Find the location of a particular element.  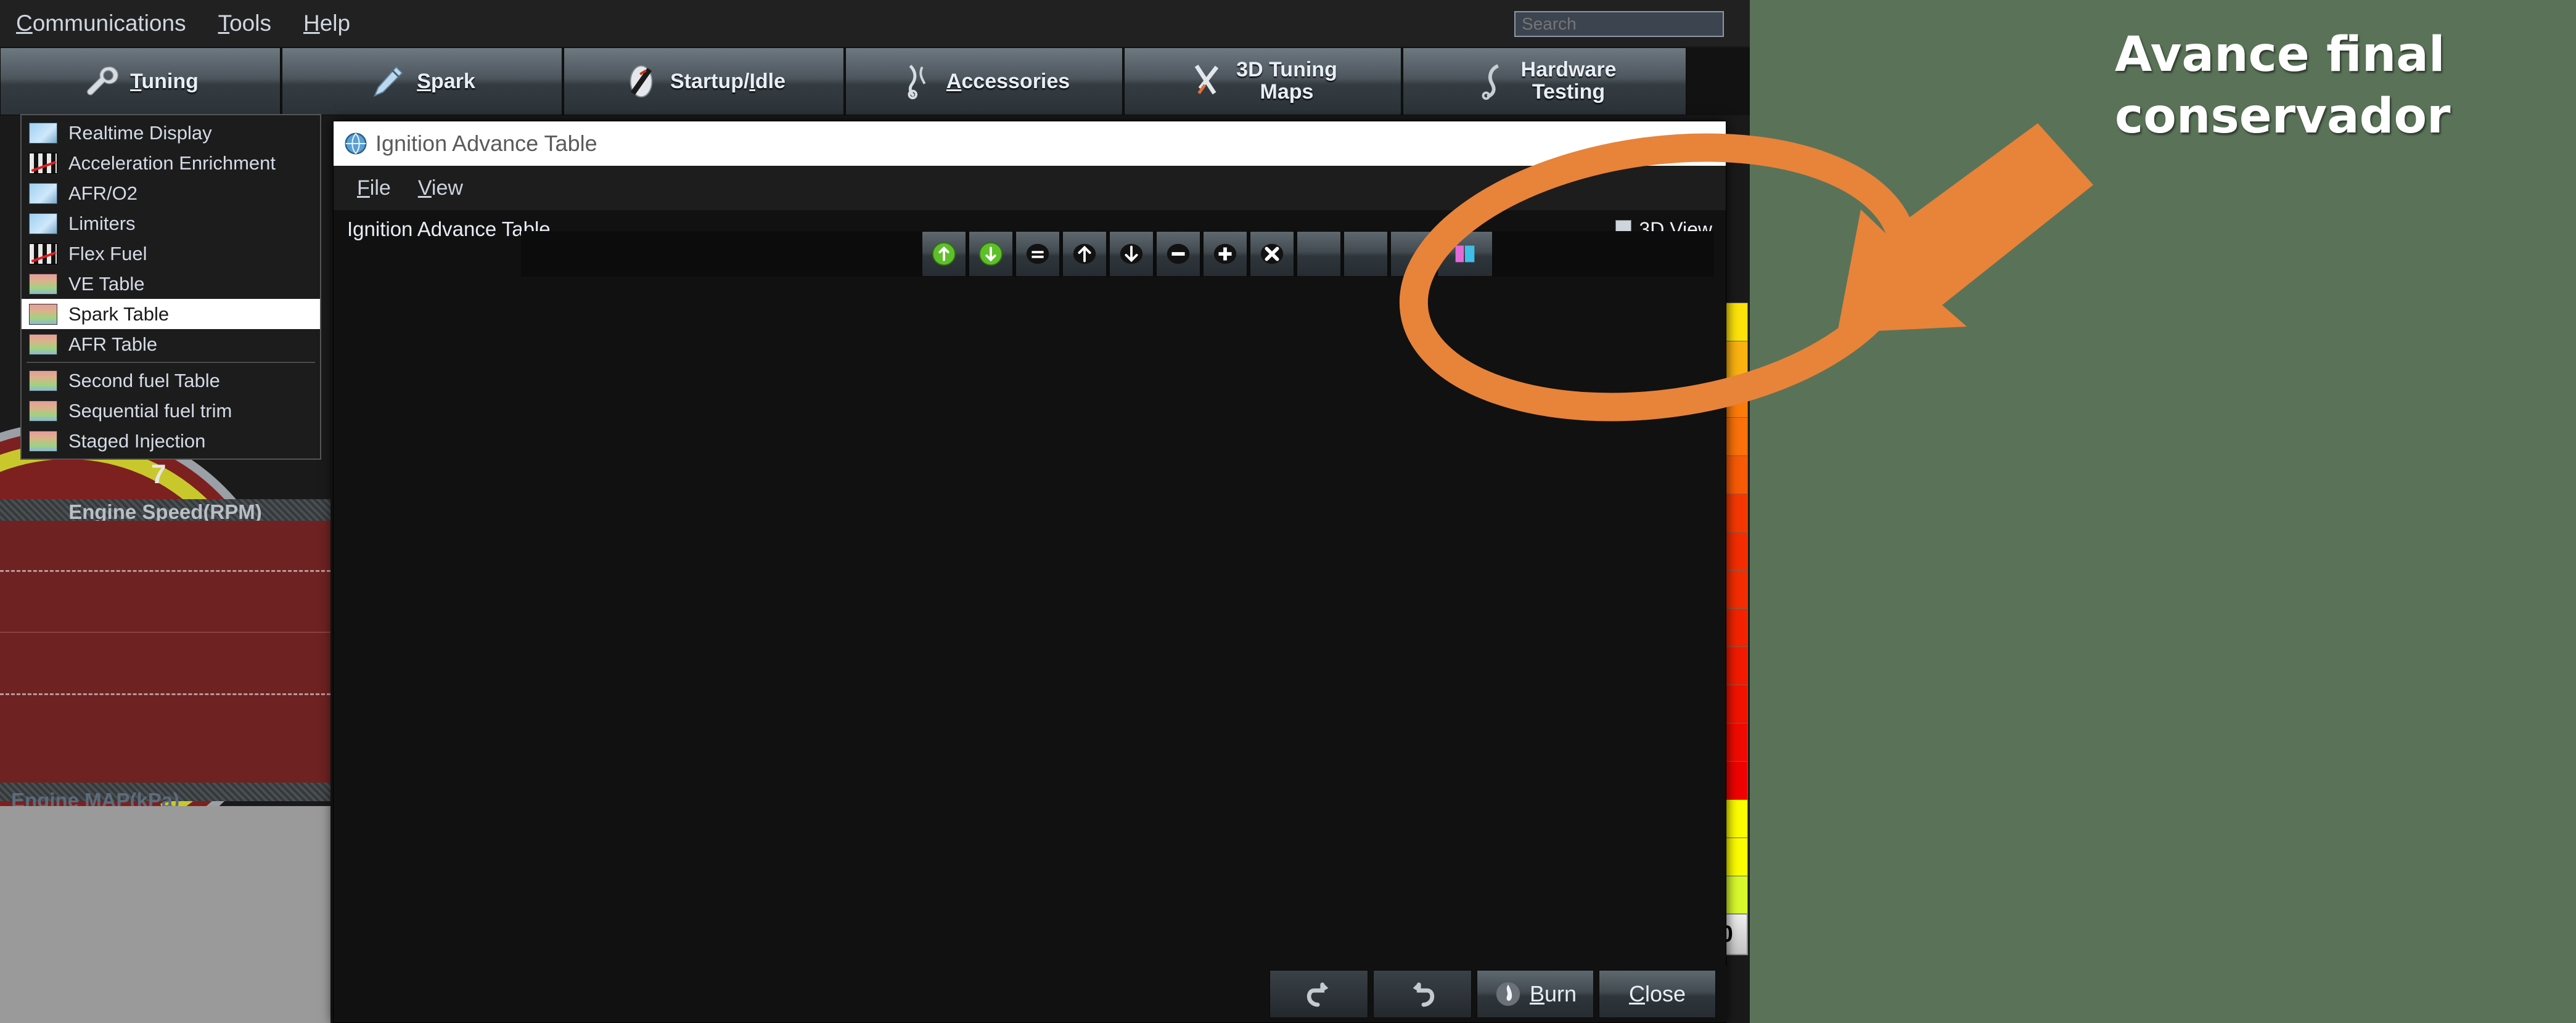

minus-icon is located at coordinates (1178, 253).